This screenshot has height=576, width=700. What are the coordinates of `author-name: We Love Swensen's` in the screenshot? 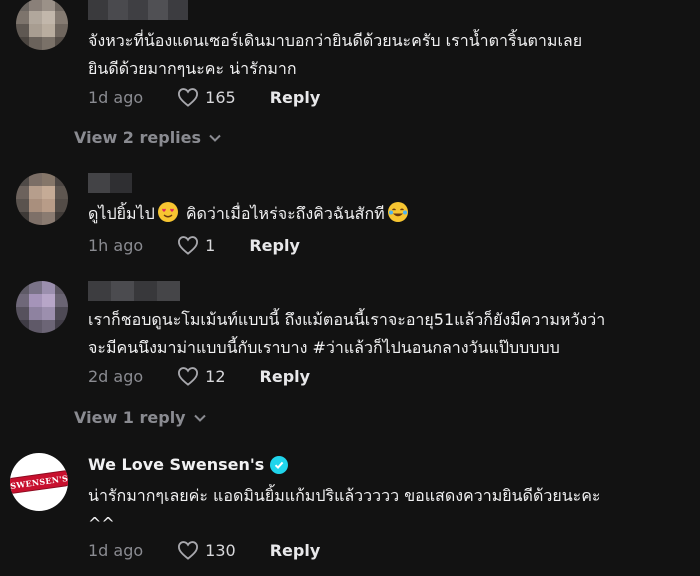 It's located at (176, 464).